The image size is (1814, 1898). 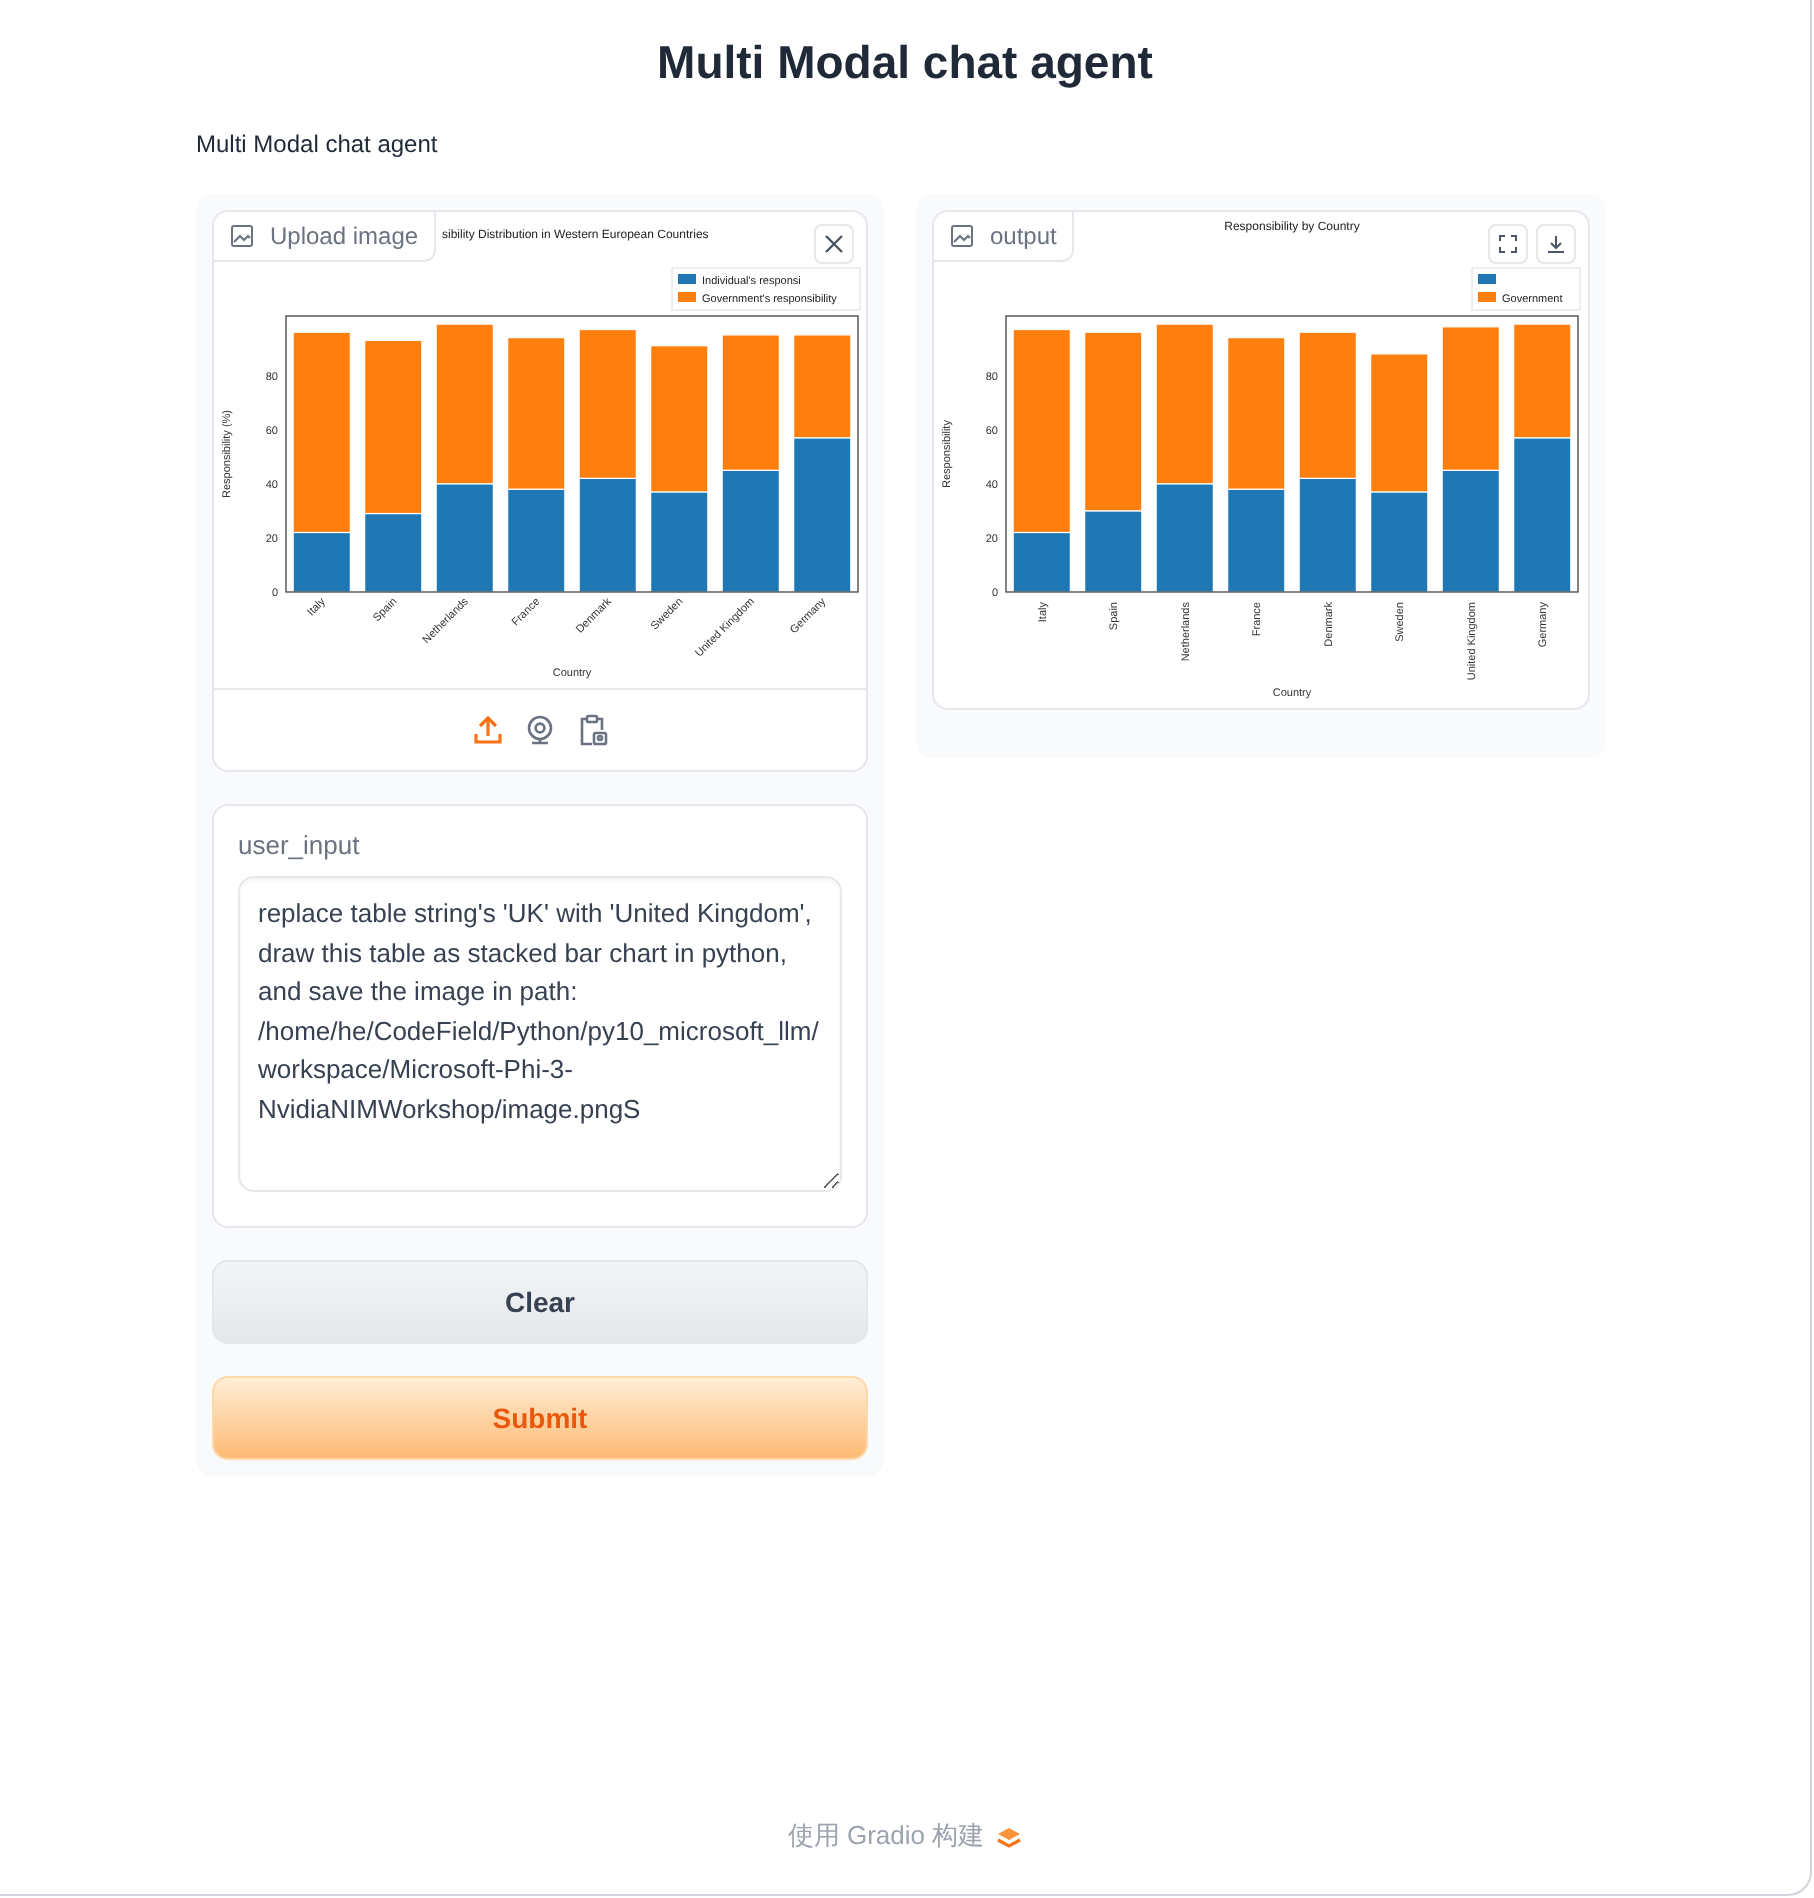 What do you see at coordinates (300, 845) in the screenshot?
I see `field-label: user_input` at bounding box center [300, 845].